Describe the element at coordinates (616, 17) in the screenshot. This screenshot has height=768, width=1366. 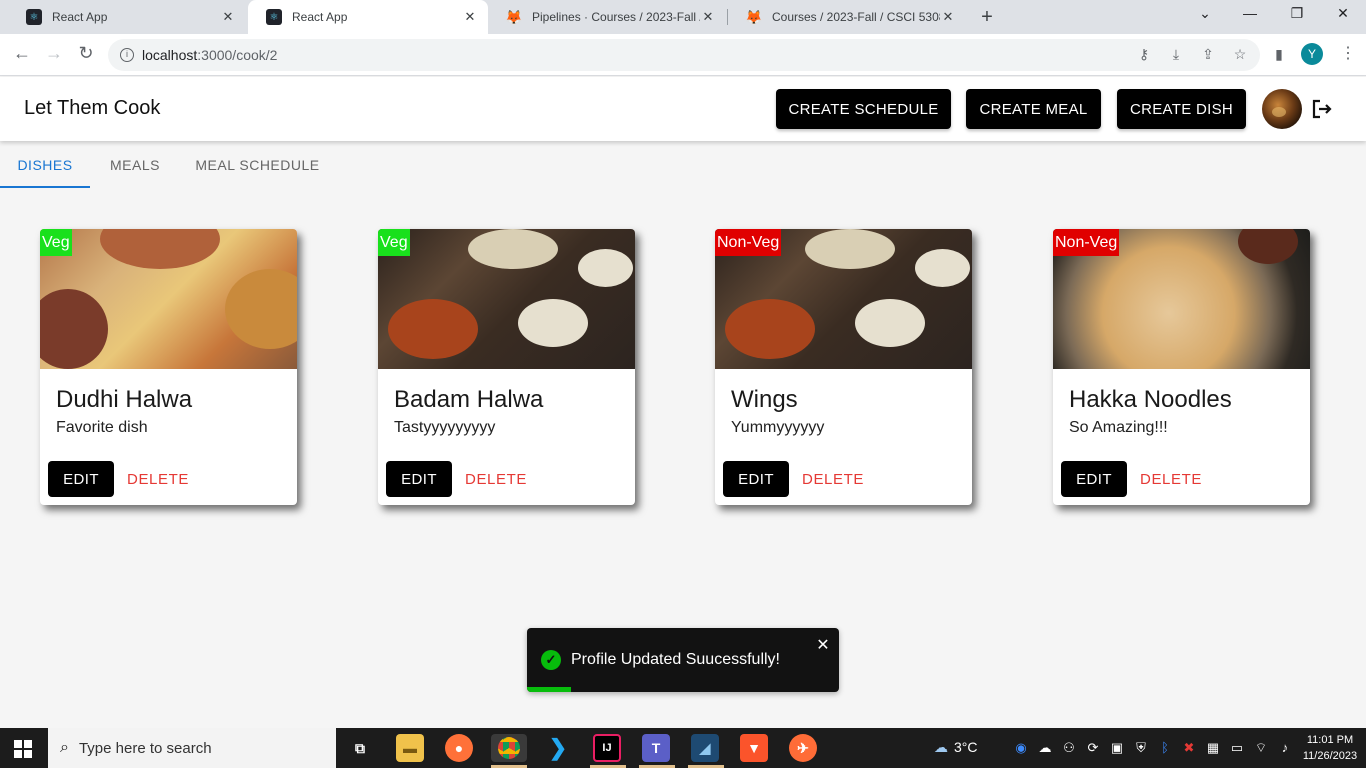
I see `tab-title: Pipelines · Courses / 2023-Fall / C` at that location.